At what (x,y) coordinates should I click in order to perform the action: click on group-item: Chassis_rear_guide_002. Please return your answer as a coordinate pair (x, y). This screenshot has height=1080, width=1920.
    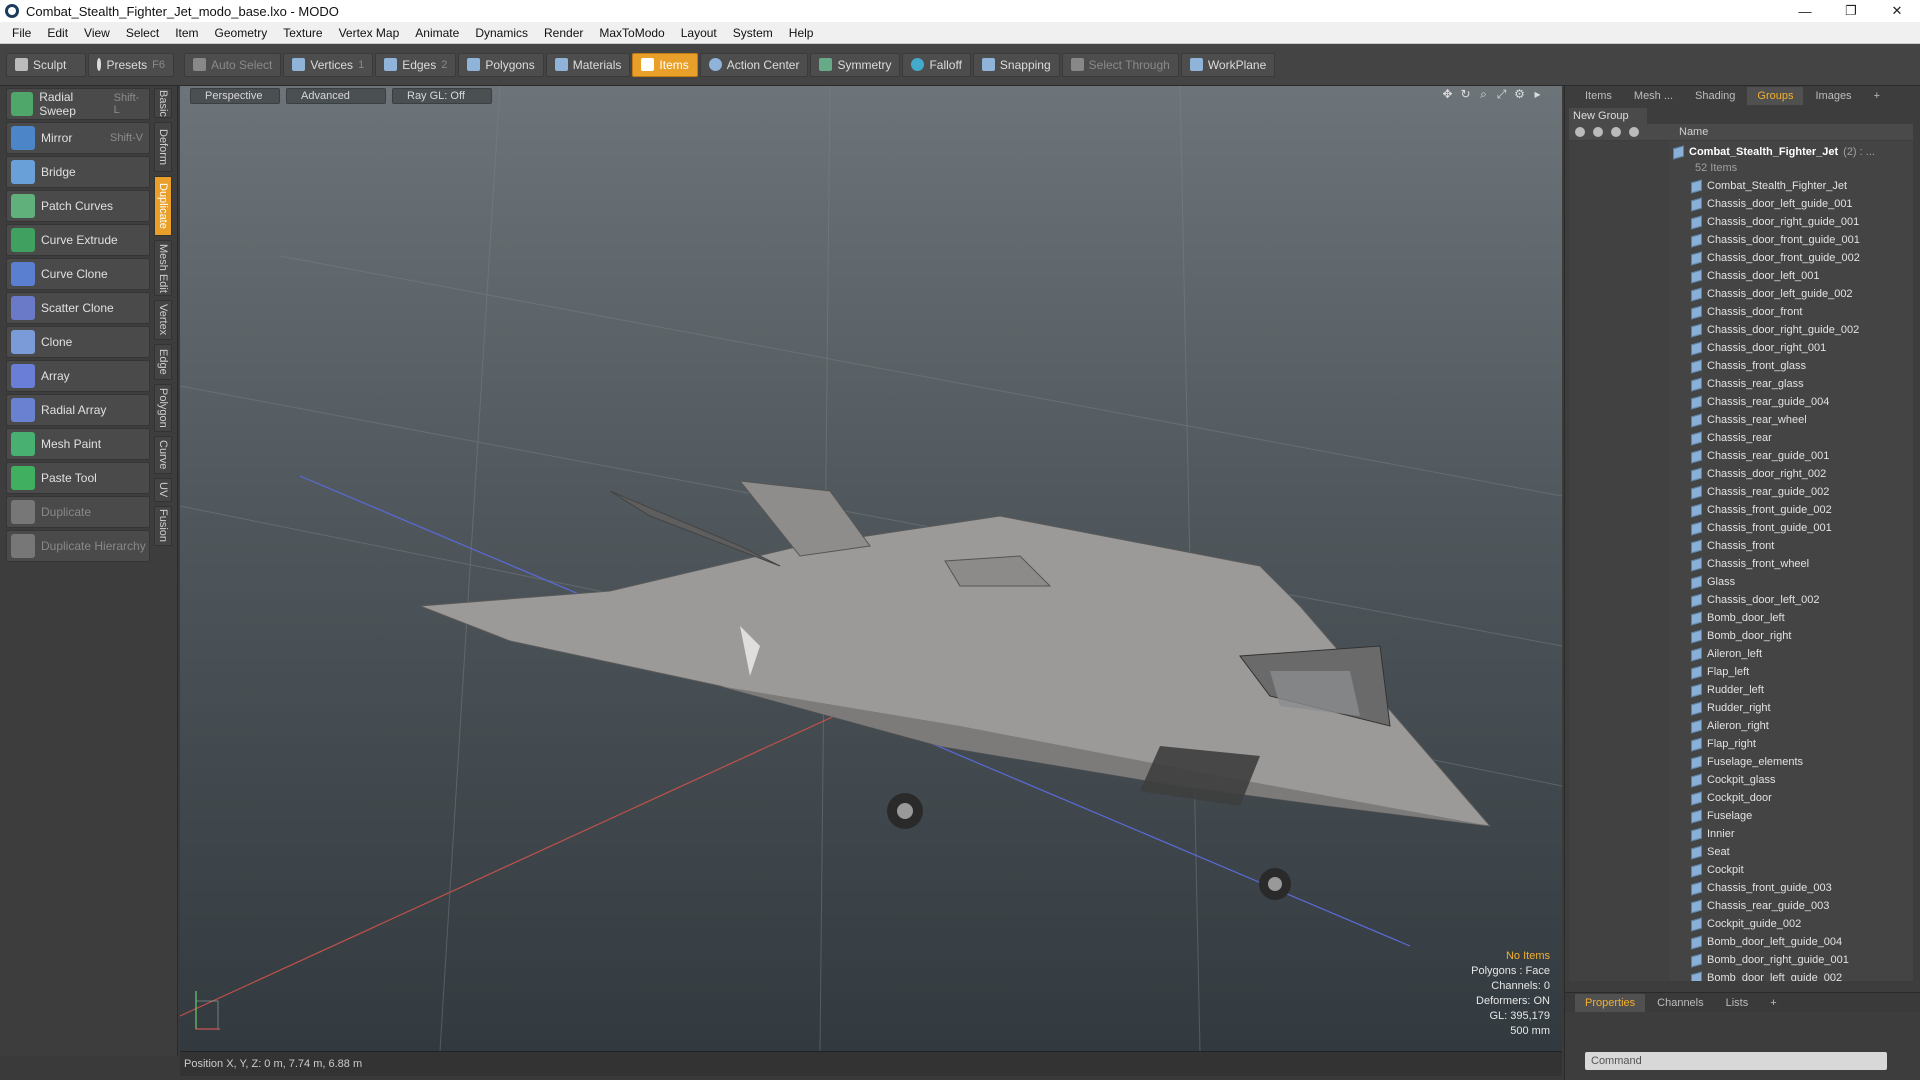
    Looking at the image, I should click on (1791, 492).